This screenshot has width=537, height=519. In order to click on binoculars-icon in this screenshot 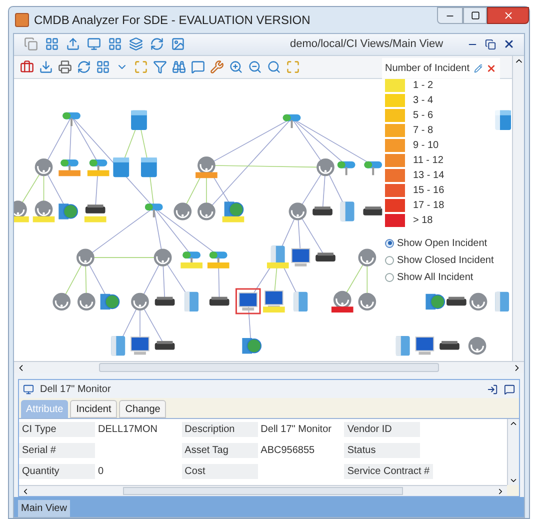, I will do `click(178, 67)`.